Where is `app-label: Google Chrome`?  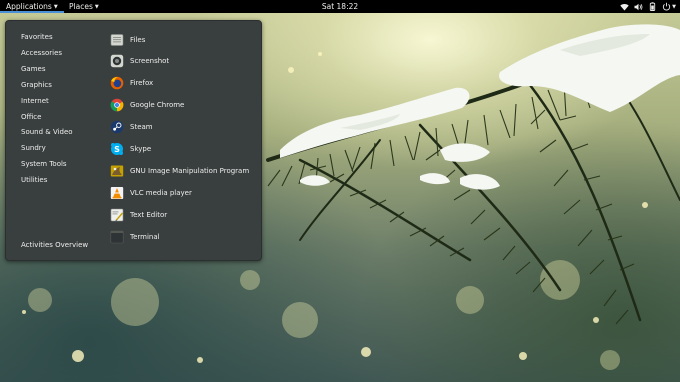
app-label: Google Chrome is located at coordinates (157, 105).